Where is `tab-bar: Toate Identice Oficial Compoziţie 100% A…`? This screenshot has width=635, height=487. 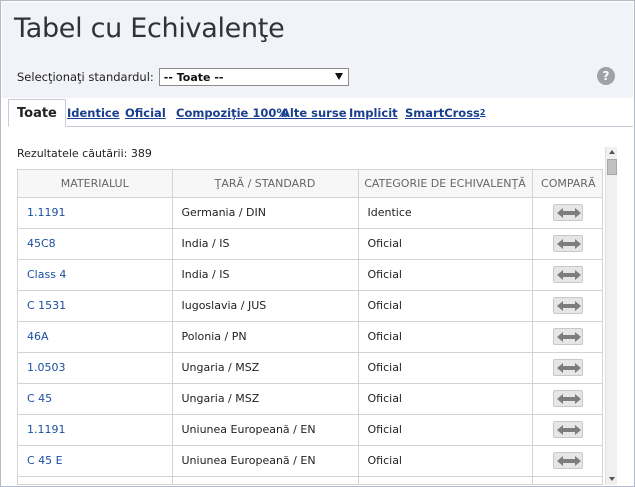 tab-bar: Toate Identice Oficial Compoziţie 100% A… is located at coordinates (320, 113).